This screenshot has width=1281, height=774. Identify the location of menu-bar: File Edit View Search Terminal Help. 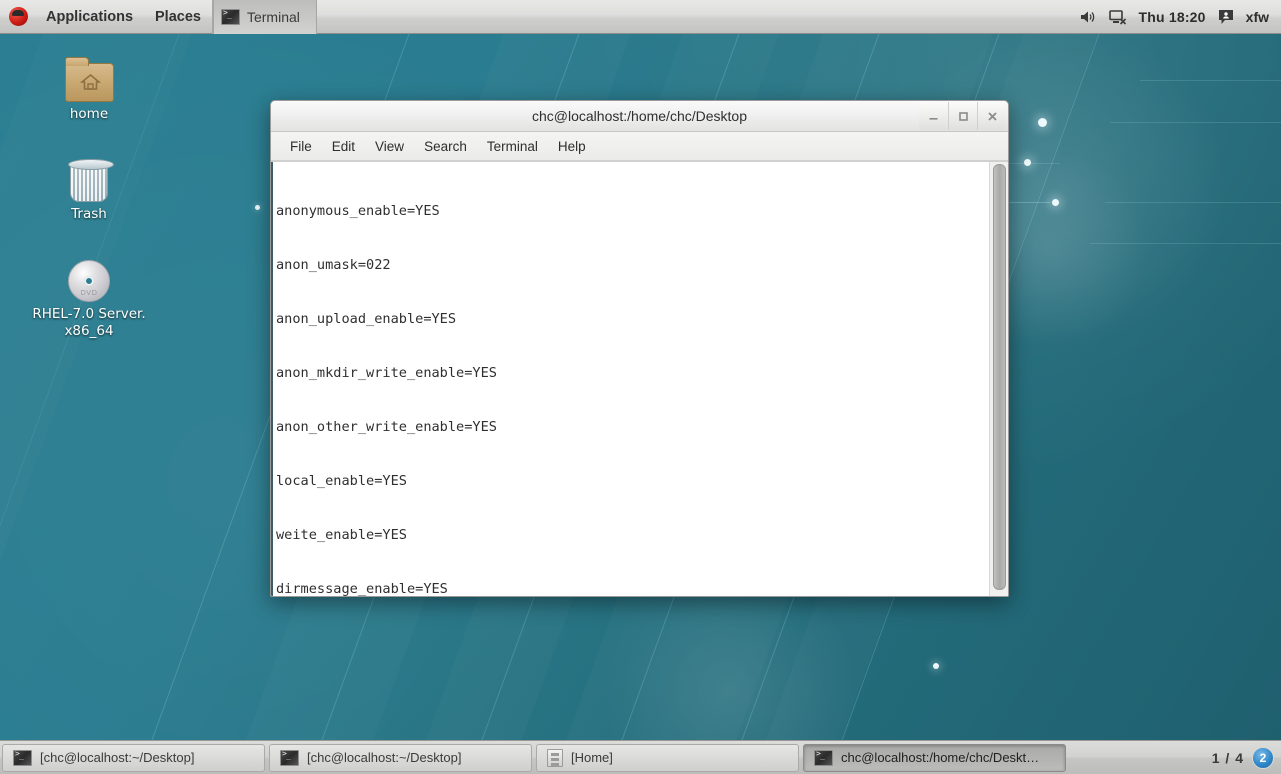
(639, 146).